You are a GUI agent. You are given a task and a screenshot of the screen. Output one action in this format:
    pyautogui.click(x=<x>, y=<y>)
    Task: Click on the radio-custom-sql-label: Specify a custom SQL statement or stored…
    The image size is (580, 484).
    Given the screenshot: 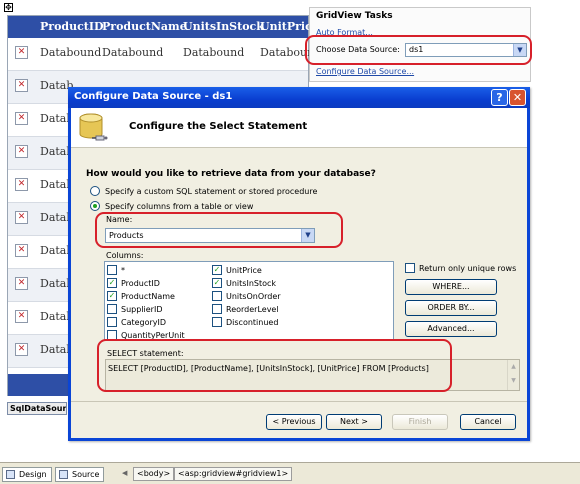 What is the action you would take?
    pyautogui.click(x=211, y=191)
    